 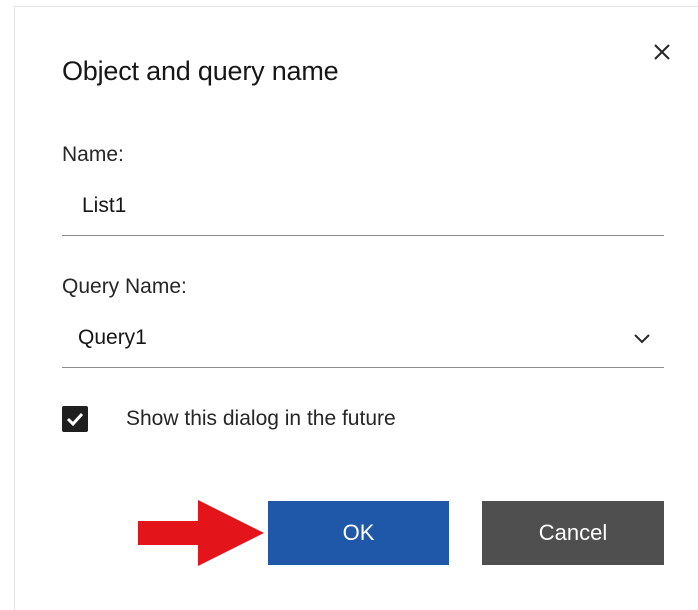 What do you see at coordinates (642, 339) in the screenshot?
I see `chevron-down-icon` at bounding box center [642, 339].